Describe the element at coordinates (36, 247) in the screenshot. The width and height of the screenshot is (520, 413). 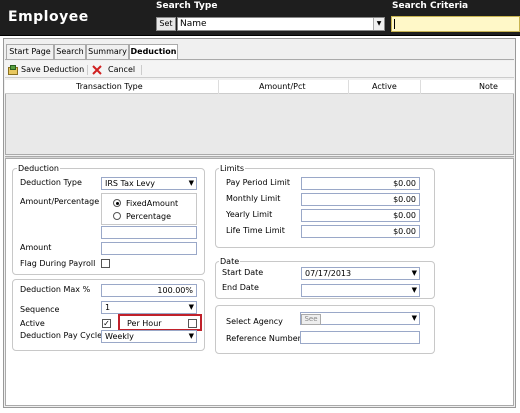
I see `amount-label: Amount` at that location.